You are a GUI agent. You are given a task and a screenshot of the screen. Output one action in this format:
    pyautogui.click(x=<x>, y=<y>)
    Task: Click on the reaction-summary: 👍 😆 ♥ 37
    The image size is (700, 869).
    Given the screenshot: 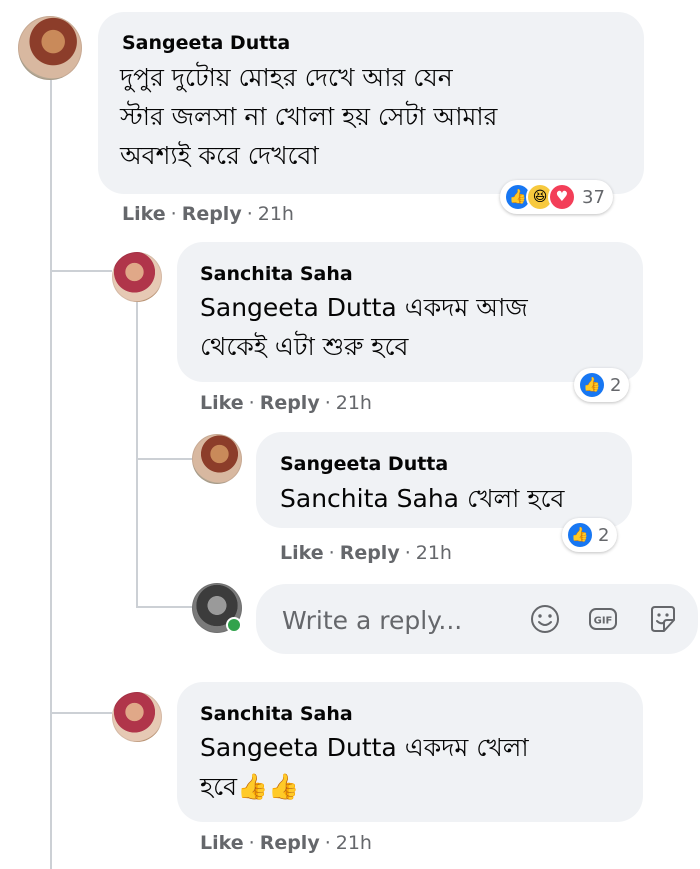 What is the action you would take?
    pyautogui.click(x=556, y=197)
    